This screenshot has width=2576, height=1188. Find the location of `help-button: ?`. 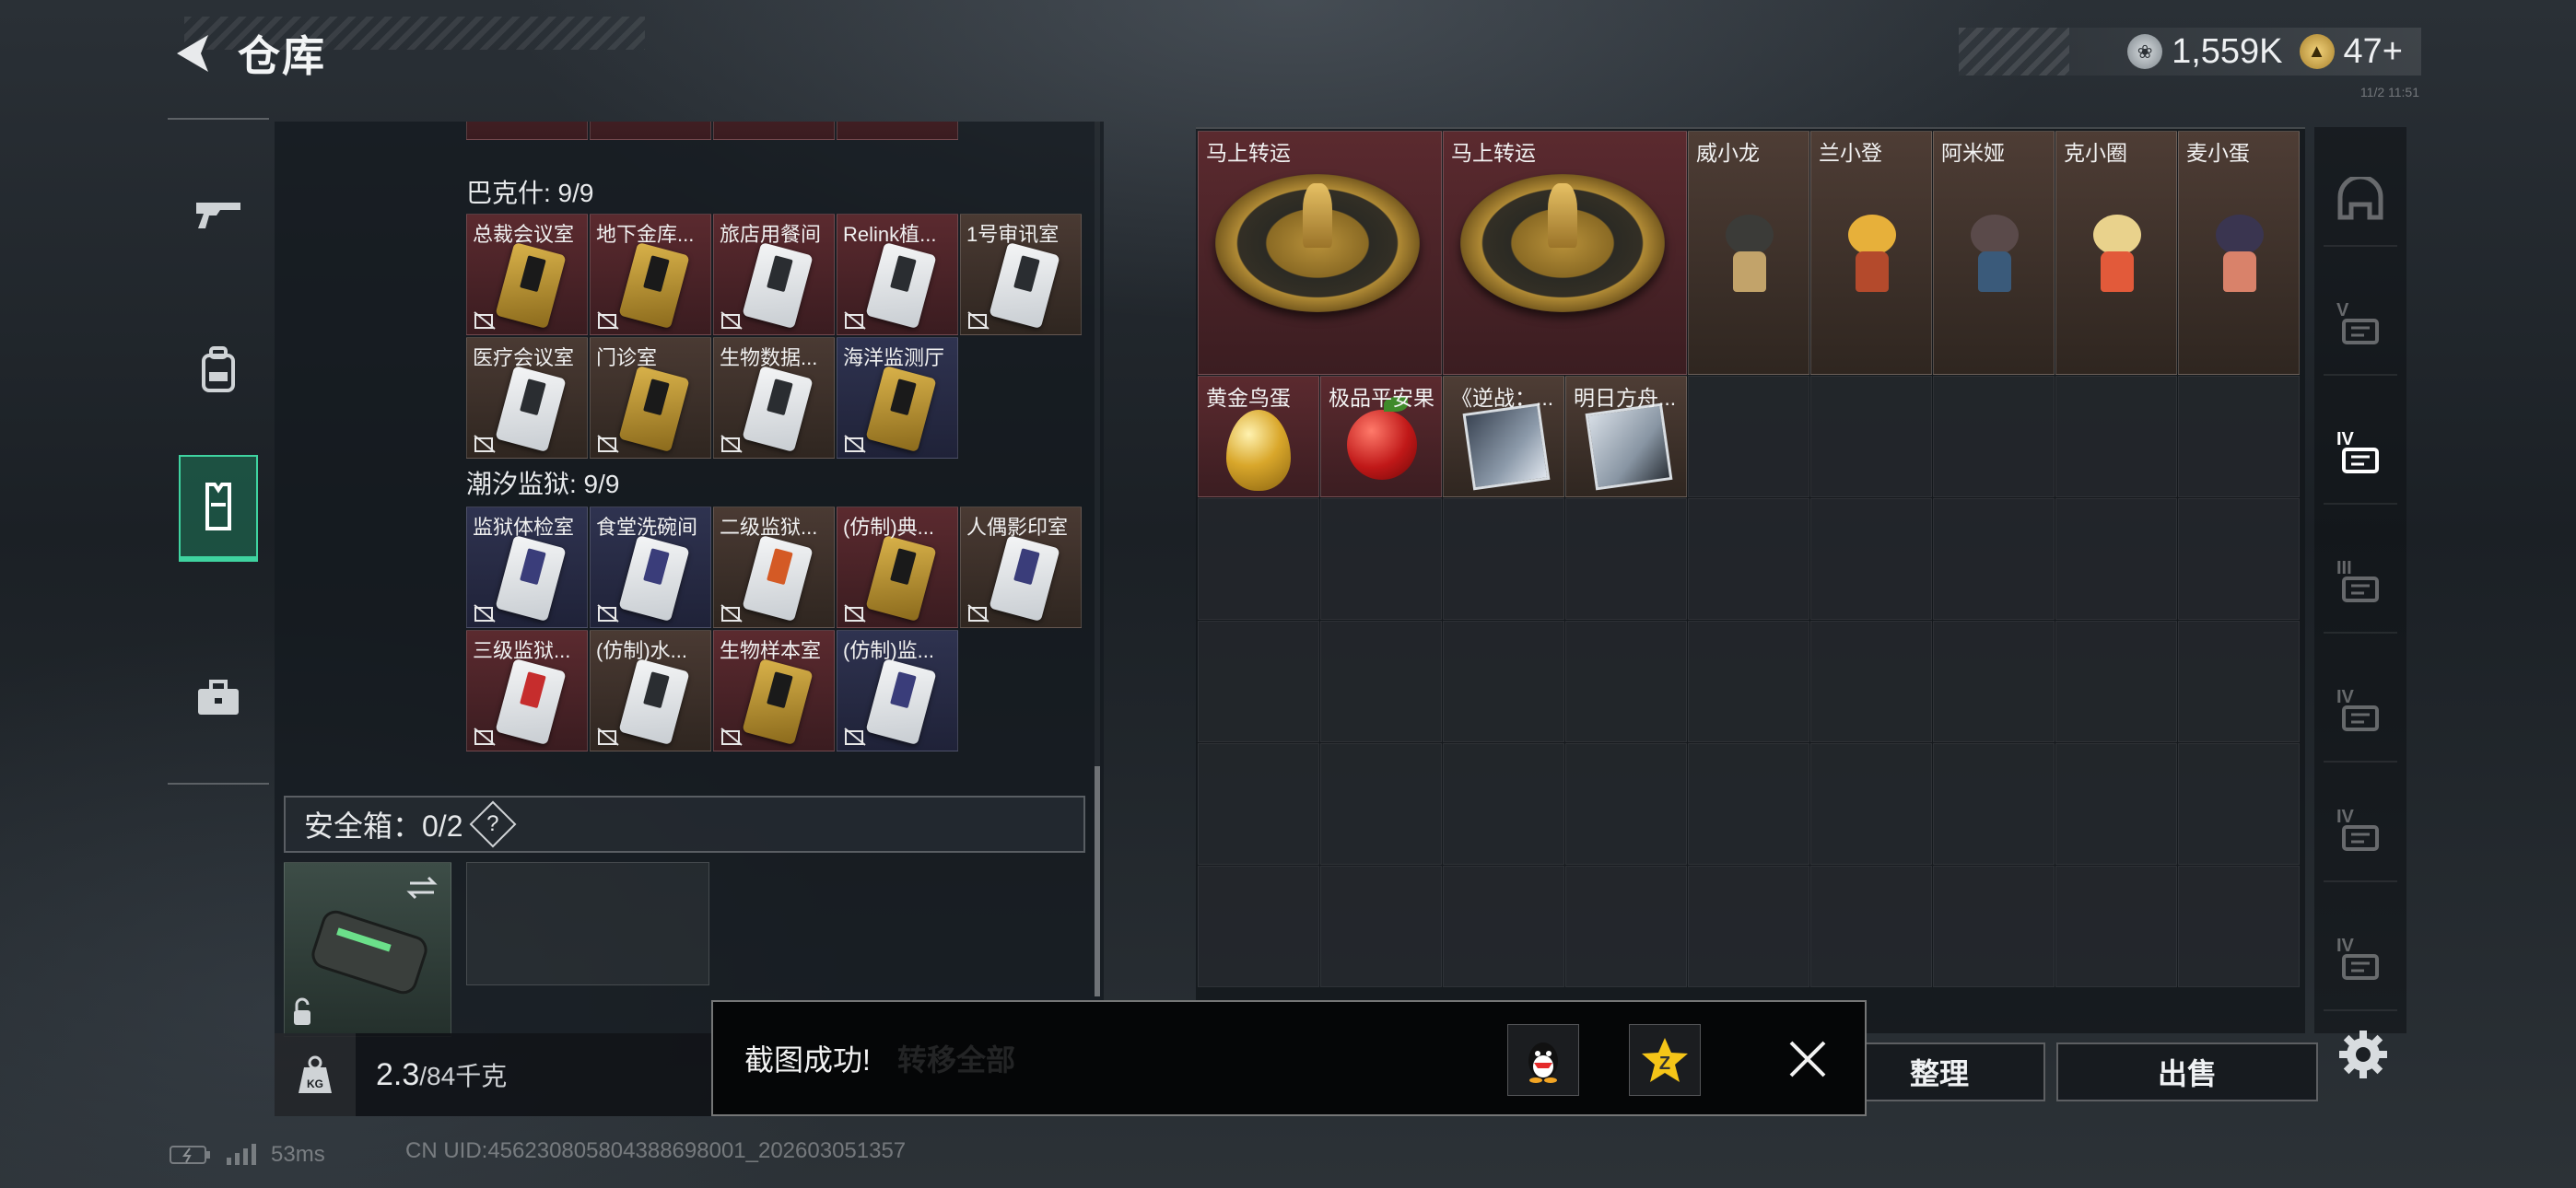

help-button: ? is located at coordinates (493, 824).